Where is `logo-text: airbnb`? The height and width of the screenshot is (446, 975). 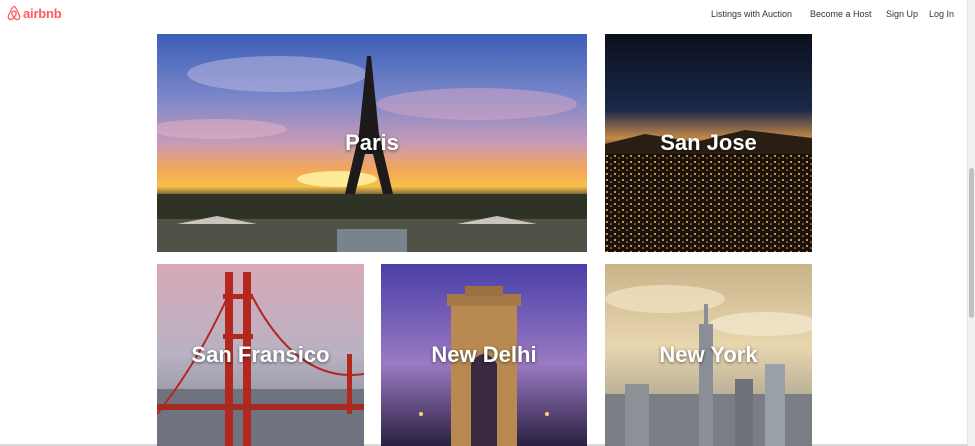 logo-text: airbnb is located at coordinates (42, 13).